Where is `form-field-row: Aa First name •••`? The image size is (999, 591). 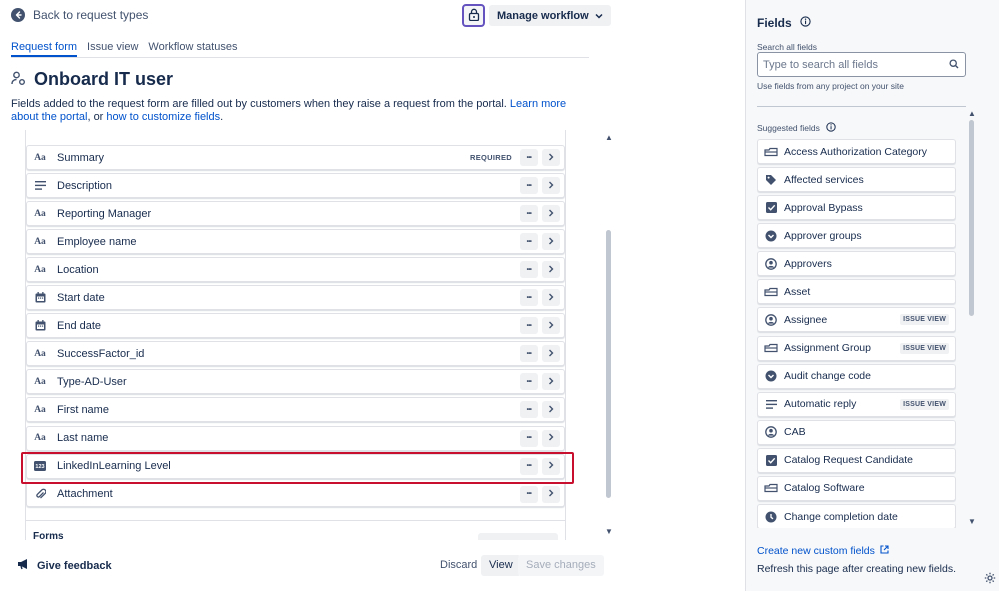 form-field-row: Aa First name ••• is located at coordinates (295, 410).